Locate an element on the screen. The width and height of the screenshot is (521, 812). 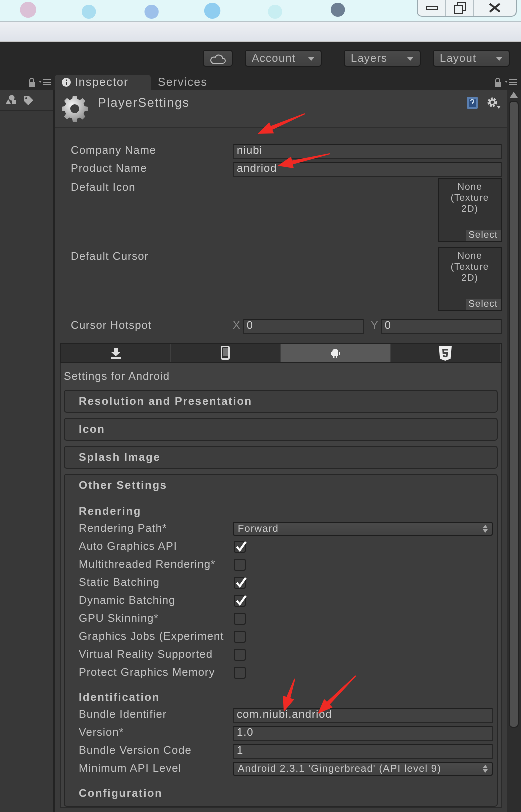
input-field: andriod is located at coordinates (367, 169).